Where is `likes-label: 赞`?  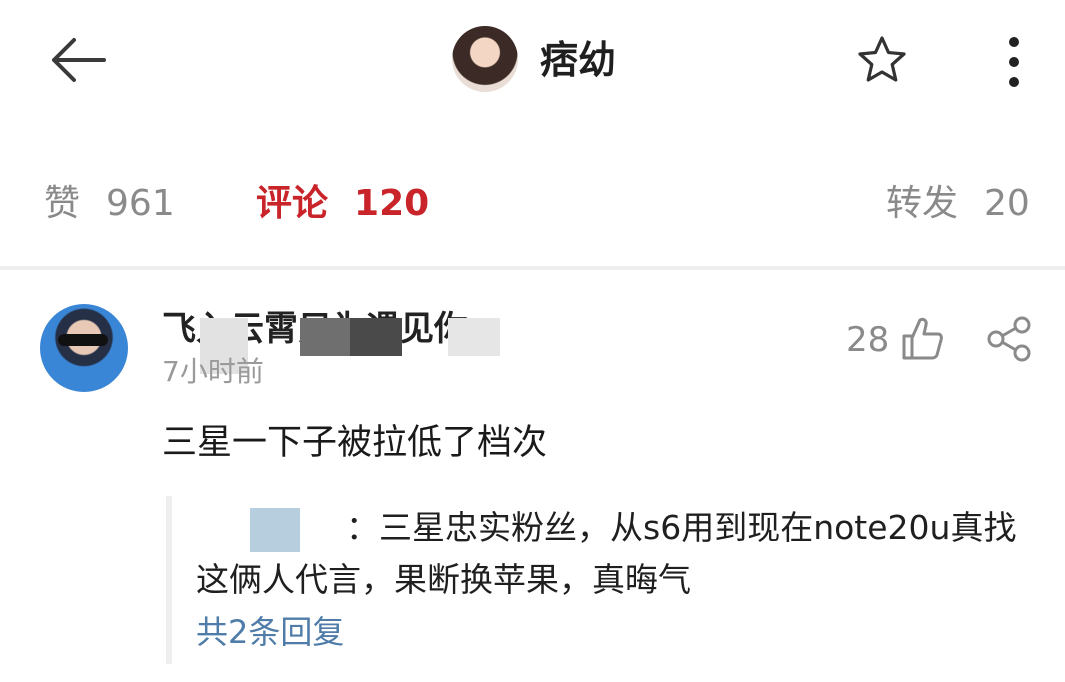
likes-label: 赞 is located at coordinates (62, 203).